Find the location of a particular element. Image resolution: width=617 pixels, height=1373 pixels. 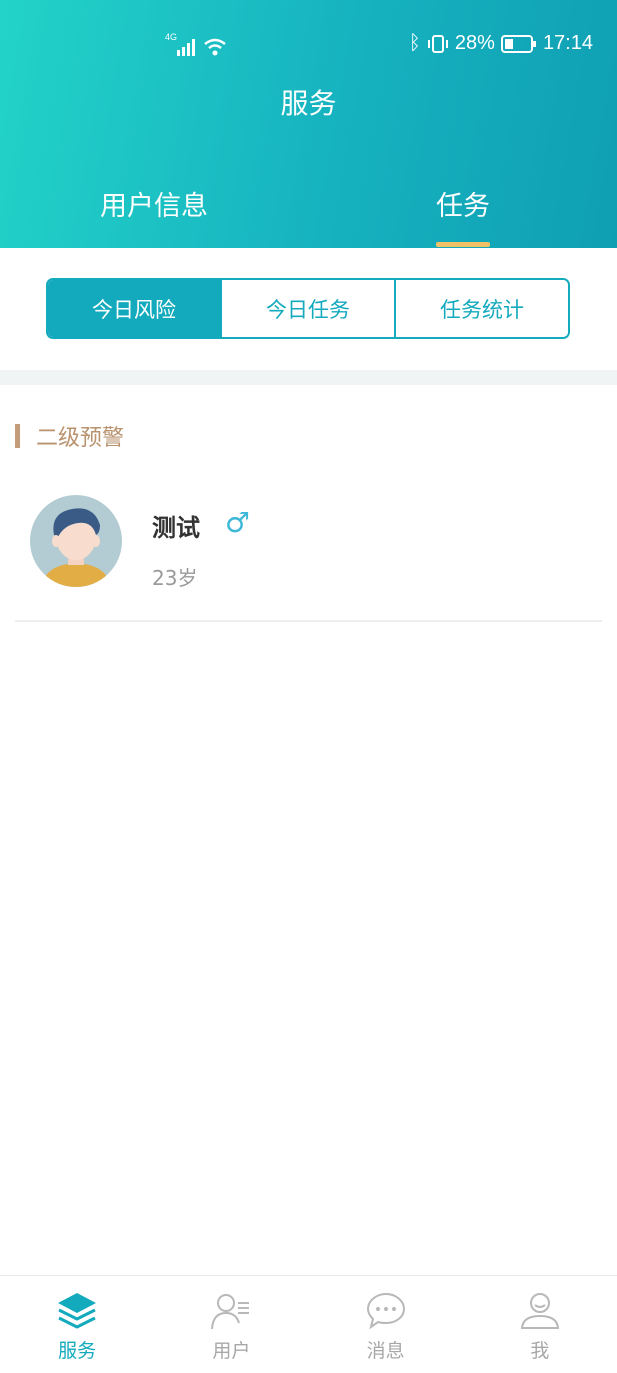

network-type: 4G is located at coordinates (171, 37).